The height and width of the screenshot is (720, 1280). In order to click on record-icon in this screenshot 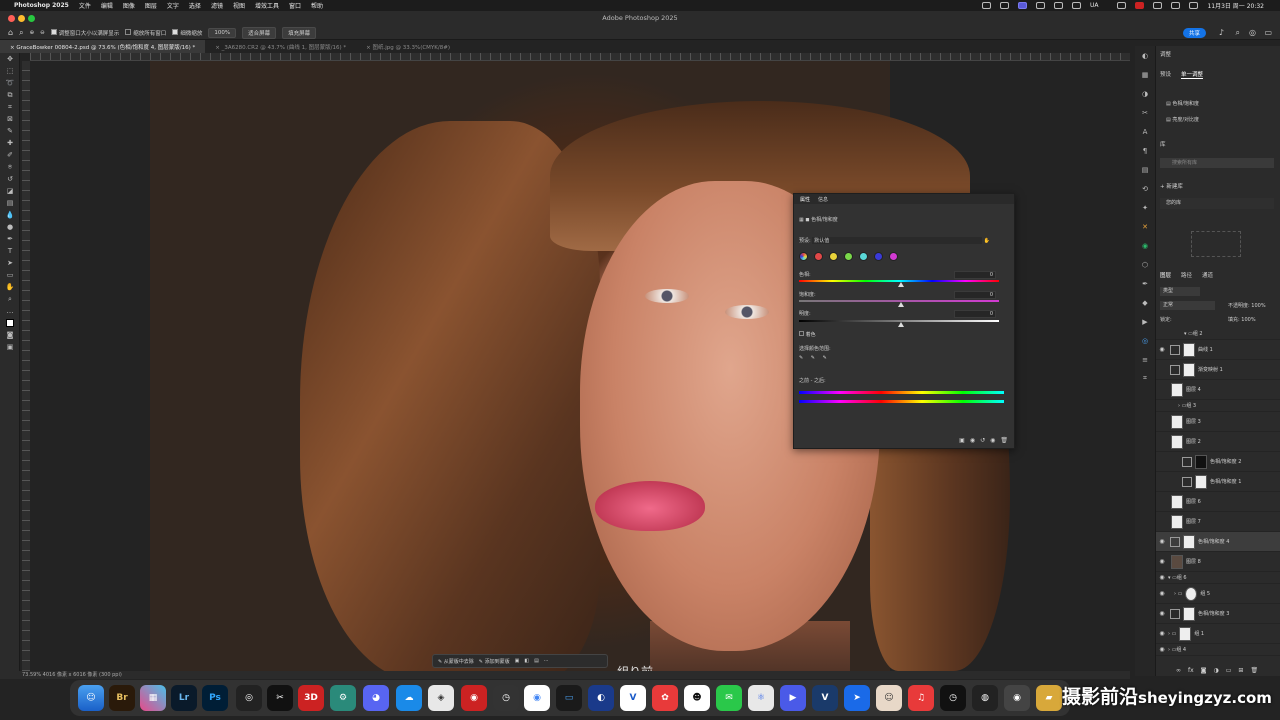, I will do `click(1004, 5)`.